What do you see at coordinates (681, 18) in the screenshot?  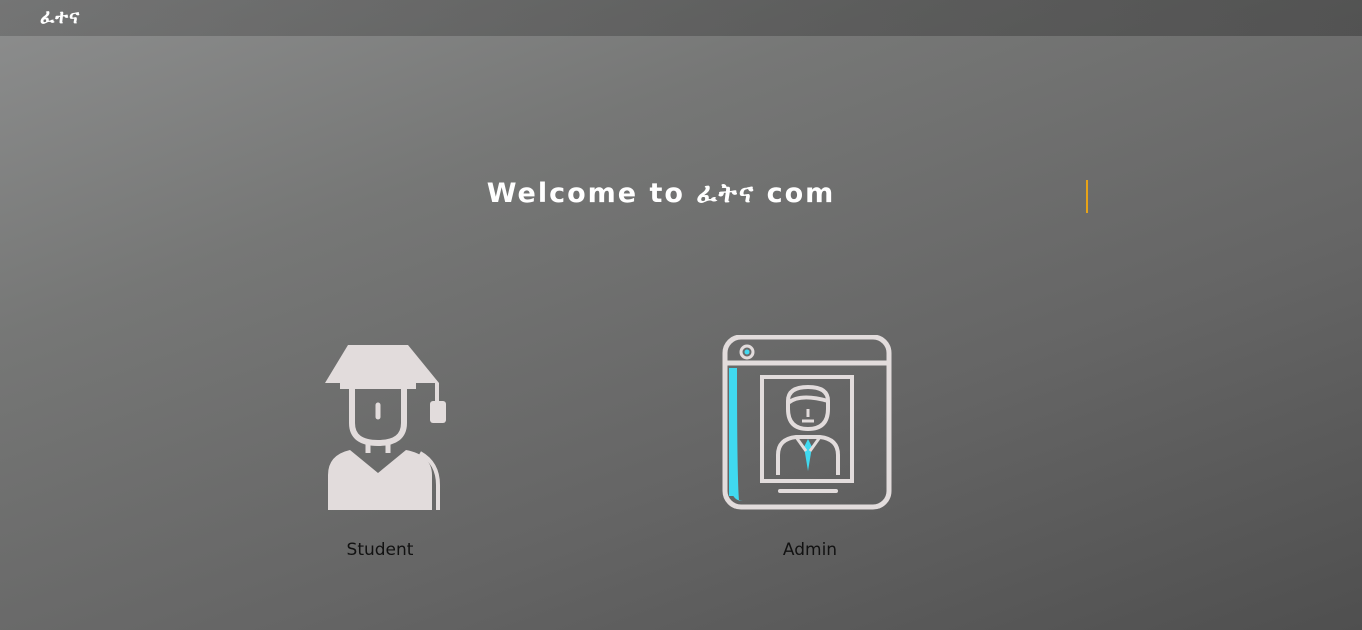 I see `navbar: ፈተና` at bounding box center [681, 18].